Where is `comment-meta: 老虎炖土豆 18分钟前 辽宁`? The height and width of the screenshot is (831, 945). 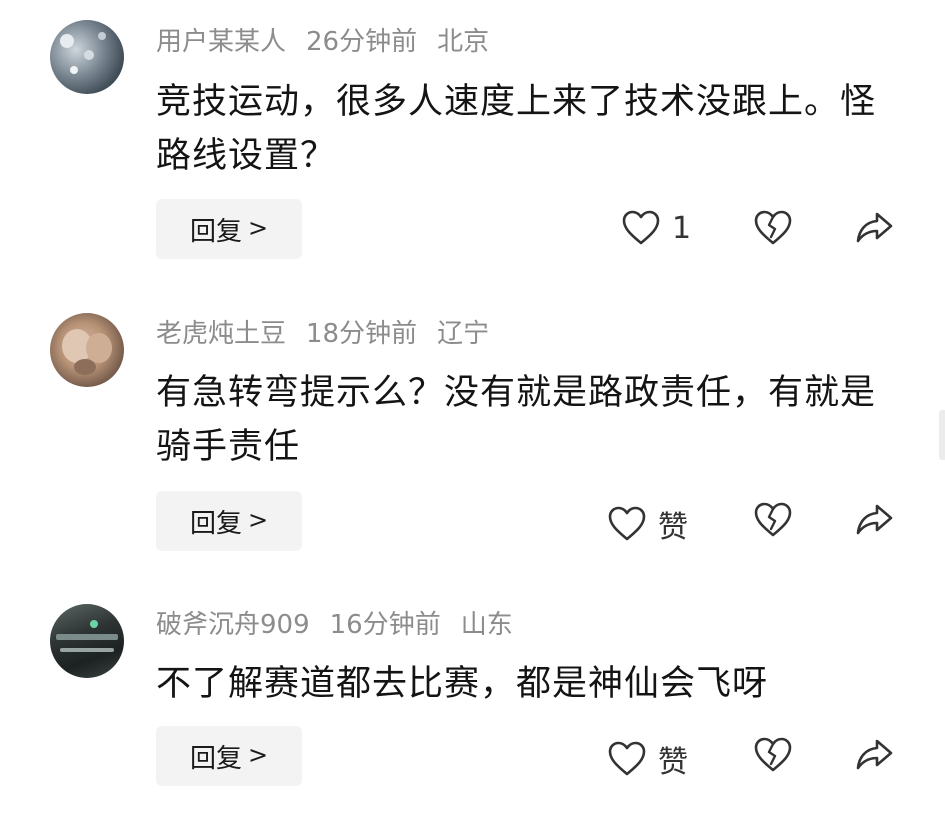 comment-meta: 老虎炖土豆 18分钟前 辽宁 is located at coordinates (332, 334).